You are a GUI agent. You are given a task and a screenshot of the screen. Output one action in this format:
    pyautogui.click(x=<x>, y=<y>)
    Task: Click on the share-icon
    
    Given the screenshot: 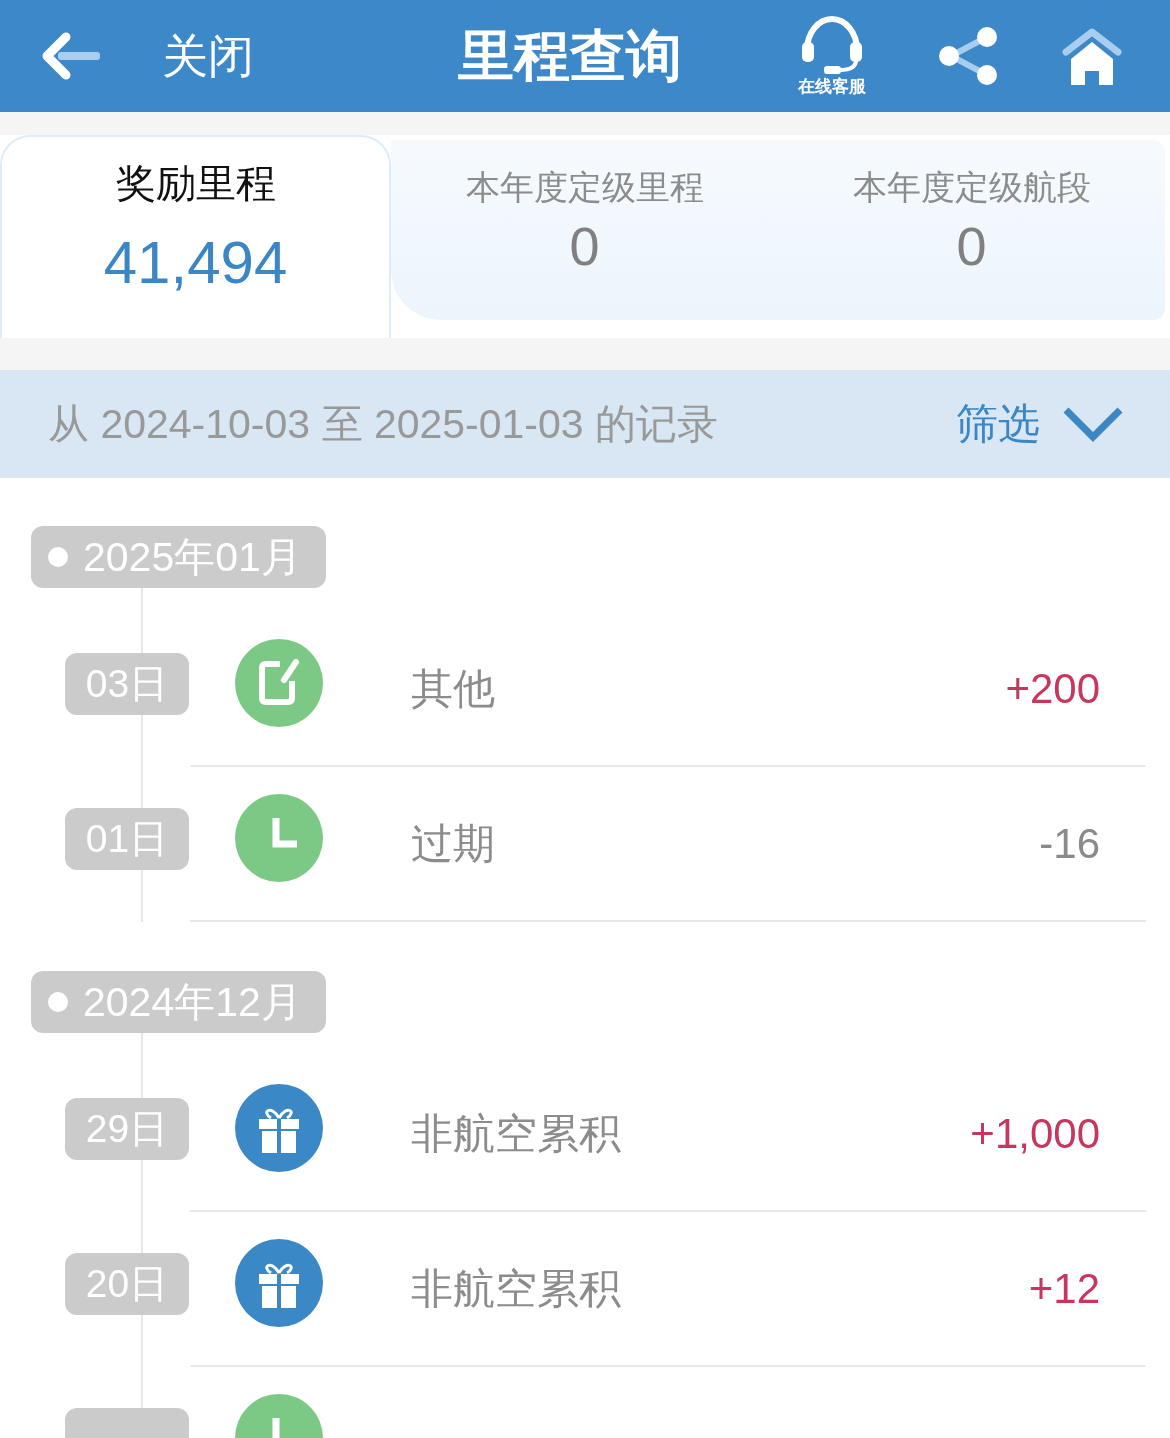 What is the action you would take?
    pyautogui.click(x=968, y=56)
    